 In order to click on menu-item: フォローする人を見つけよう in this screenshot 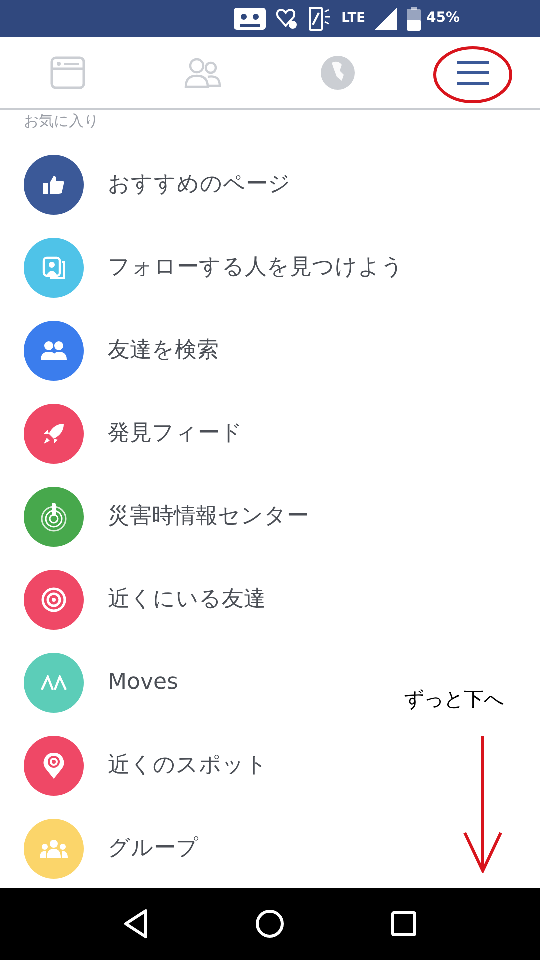, I will do `click(206, 267)`.